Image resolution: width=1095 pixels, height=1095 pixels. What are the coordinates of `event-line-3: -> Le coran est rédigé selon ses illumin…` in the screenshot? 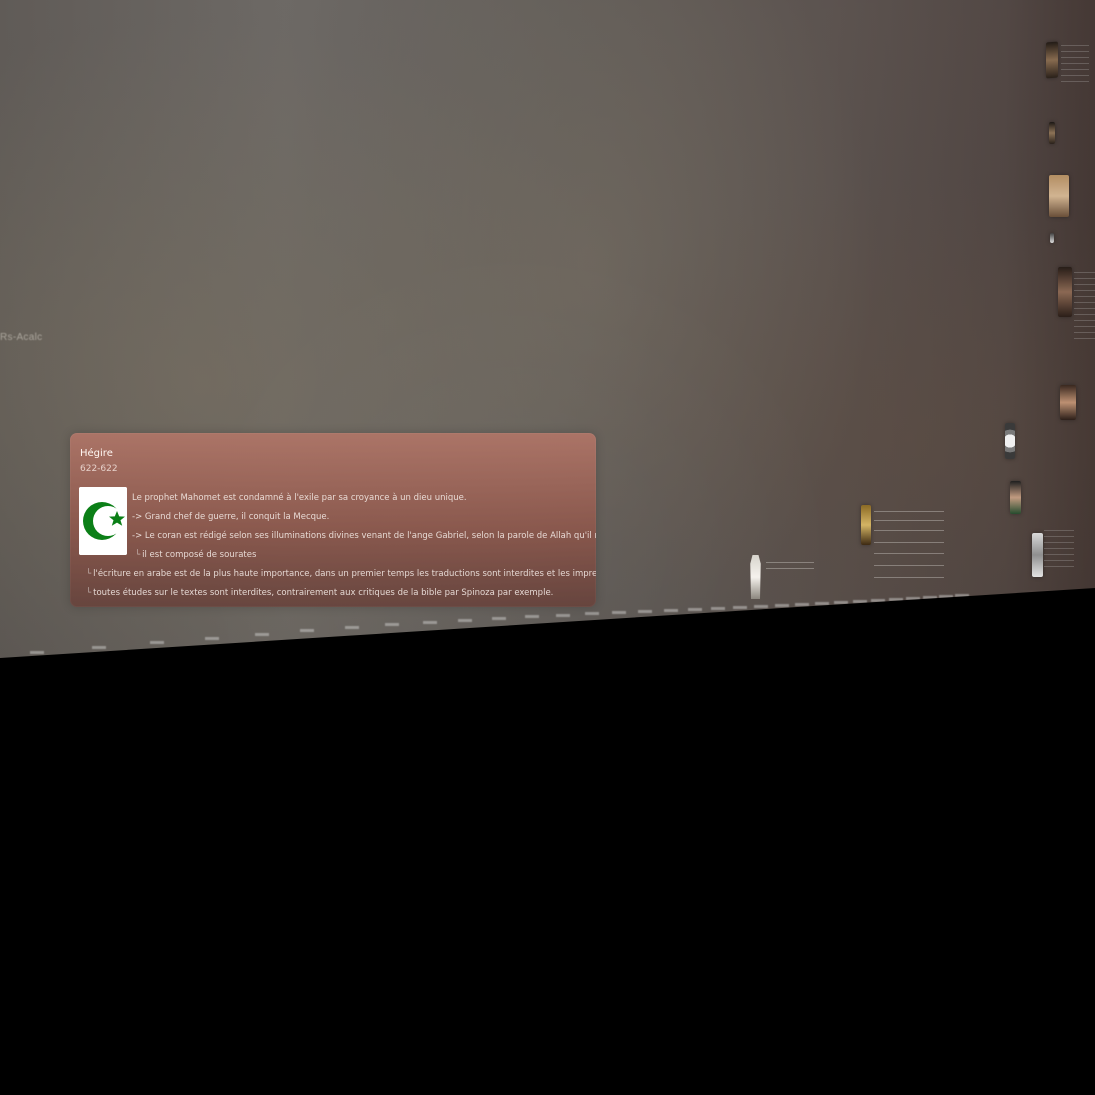 It's located at (364, 536).